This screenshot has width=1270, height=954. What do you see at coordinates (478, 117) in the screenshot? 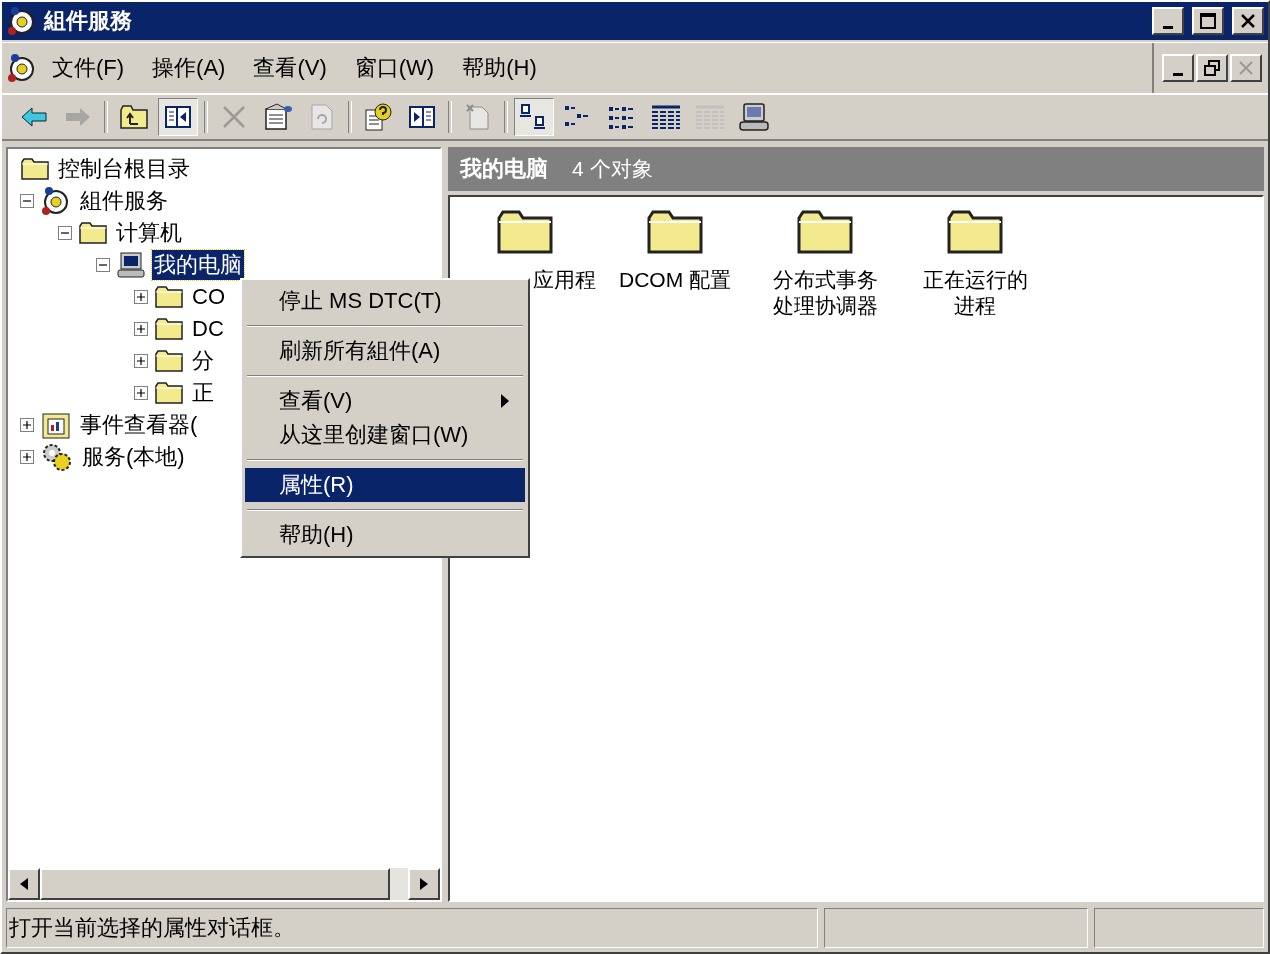
I see `new-window-icon` at bounding box center [478, 117].